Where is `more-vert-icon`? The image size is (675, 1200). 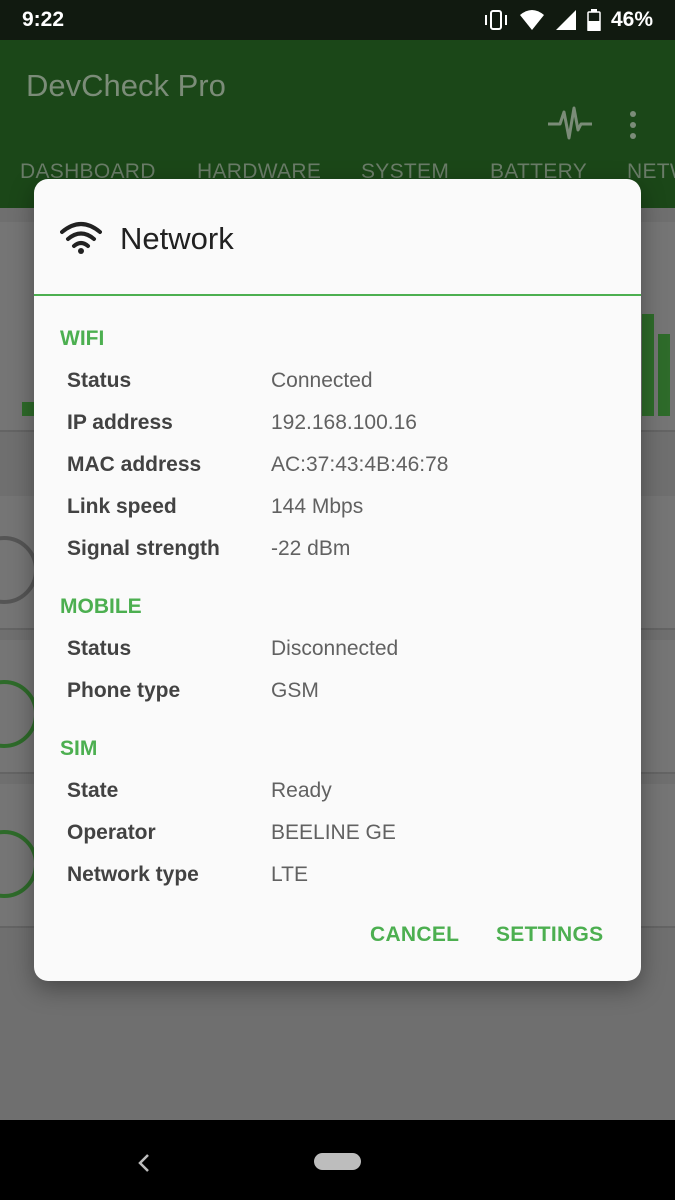 more-vert-icon is located at coordinates (633, 127).